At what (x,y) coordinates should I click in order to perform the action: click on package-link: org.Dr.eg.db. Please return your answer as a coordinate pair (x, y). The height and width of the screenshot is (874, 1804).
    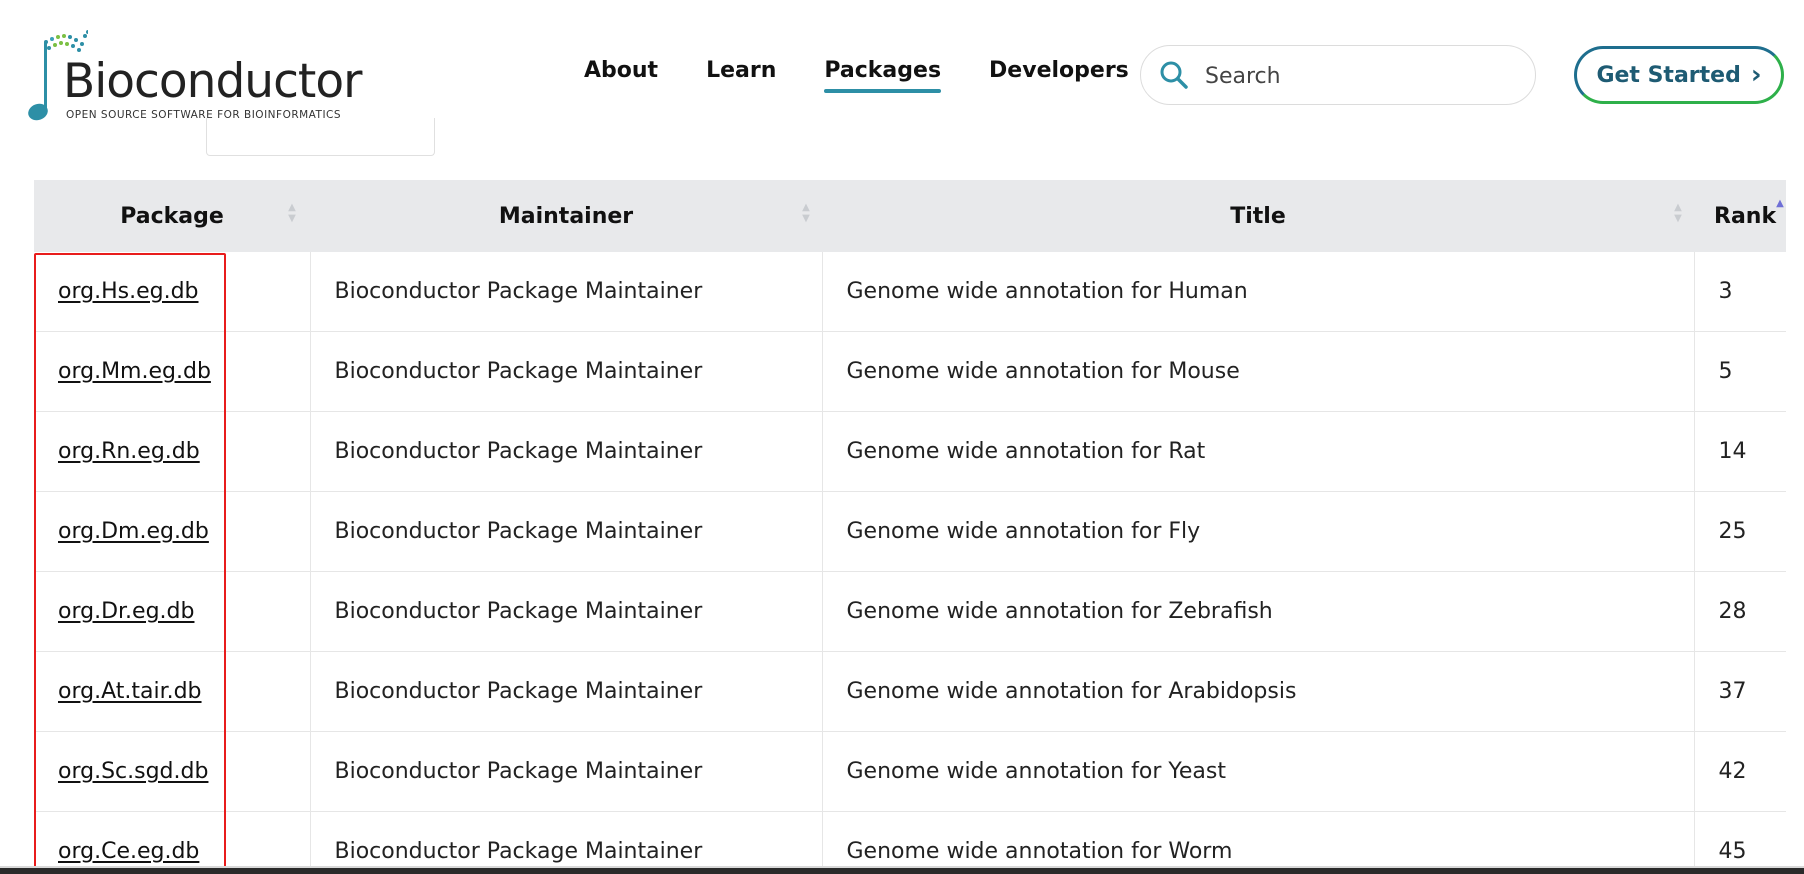
    Looking at the image, I should click on (126, 611).